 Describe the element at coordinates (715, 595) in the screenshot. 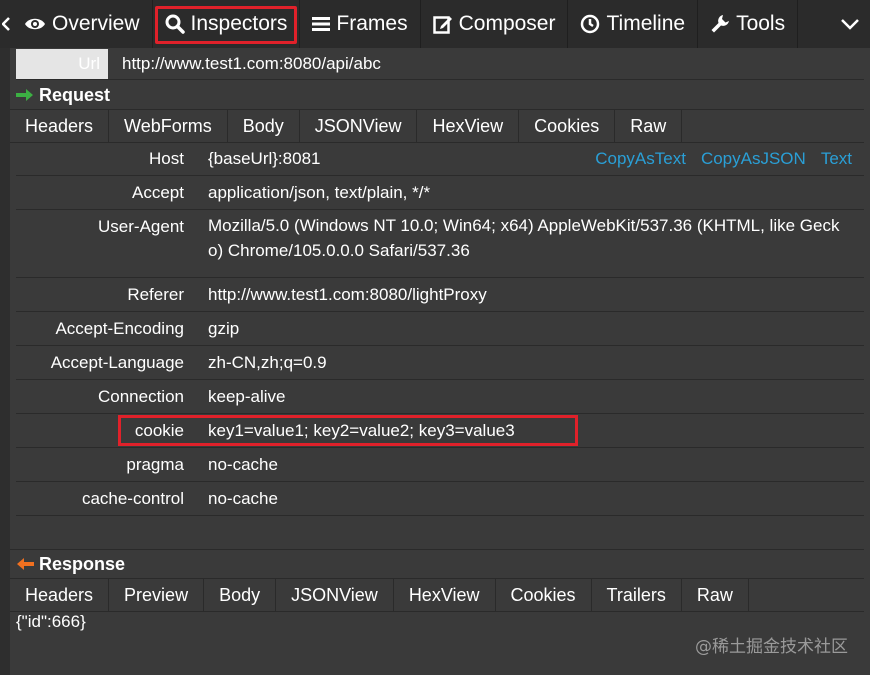

I see `response-tab-raw: Raw` at that location.